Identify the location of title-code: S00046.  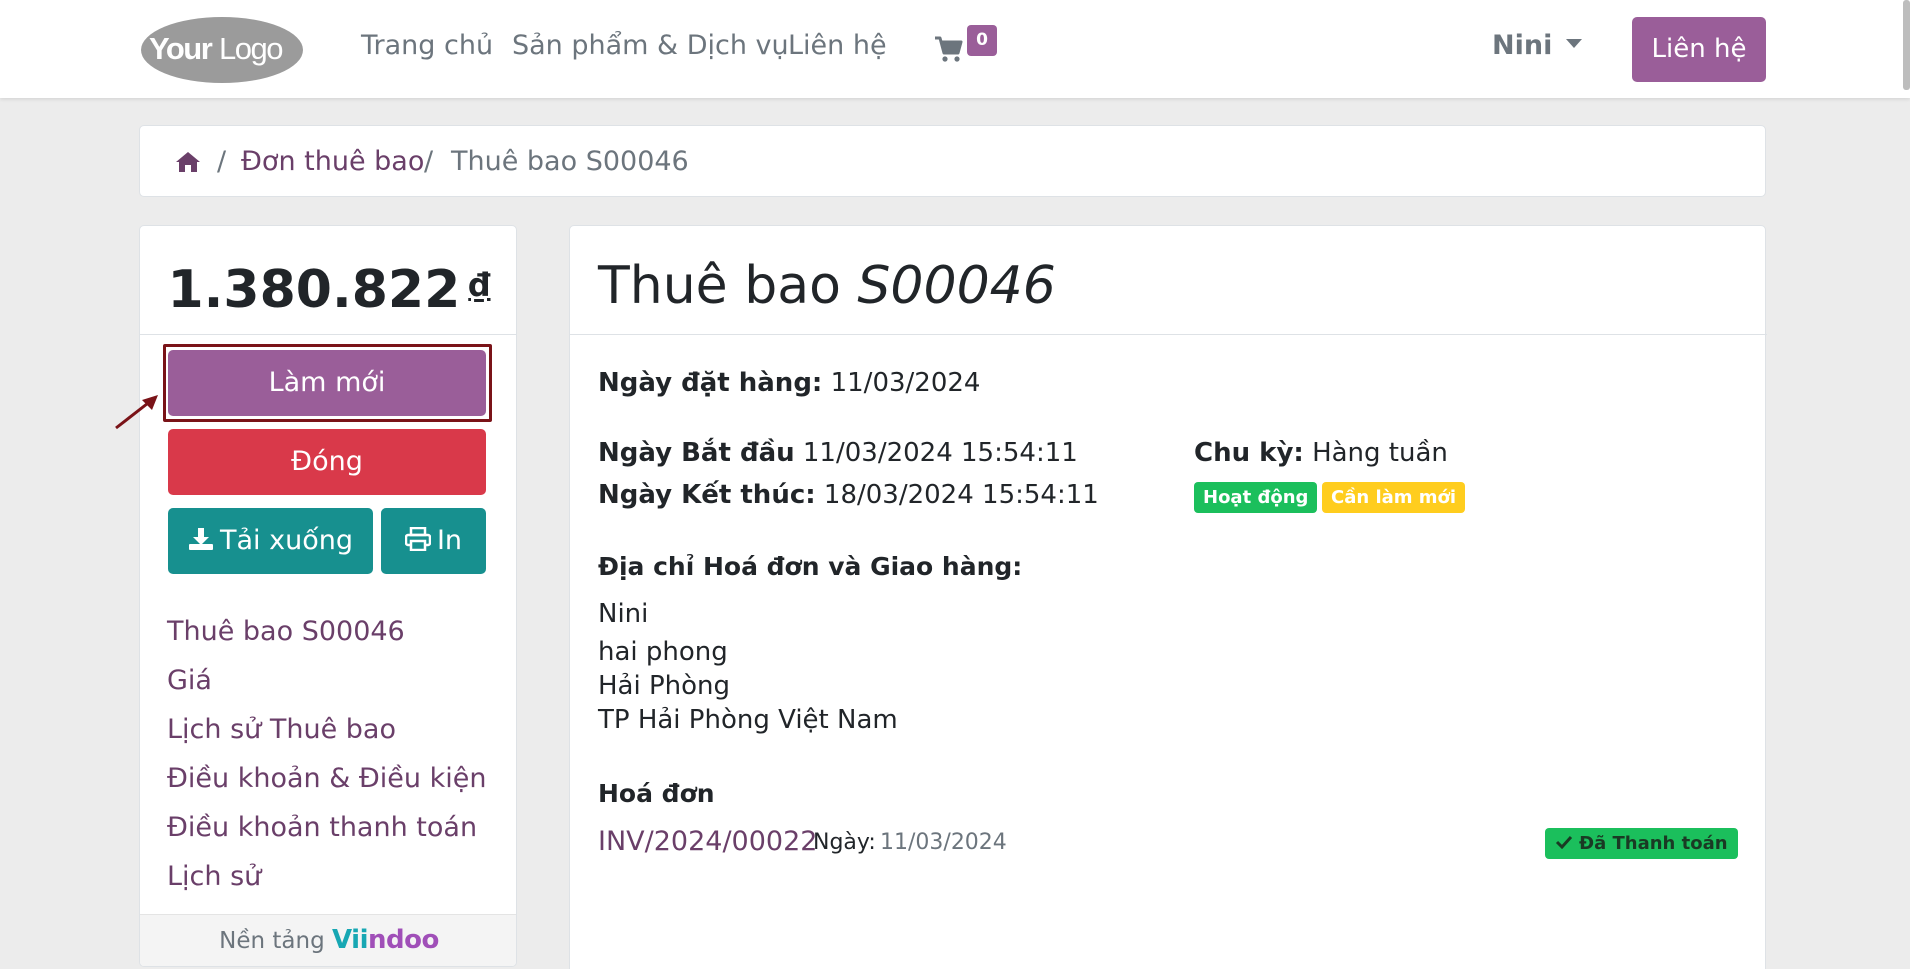
(956, 286).